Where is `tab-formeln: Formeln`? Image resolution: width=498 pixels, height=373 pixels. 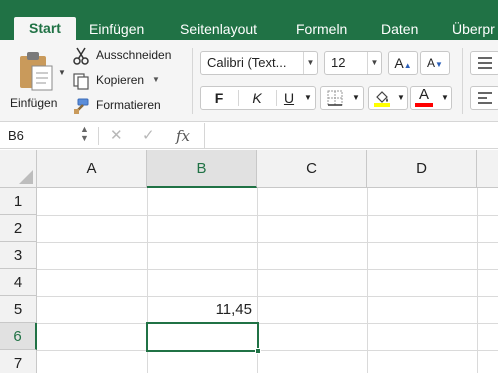
tab-formeln: Formeln is located at coordinates (321, 29).